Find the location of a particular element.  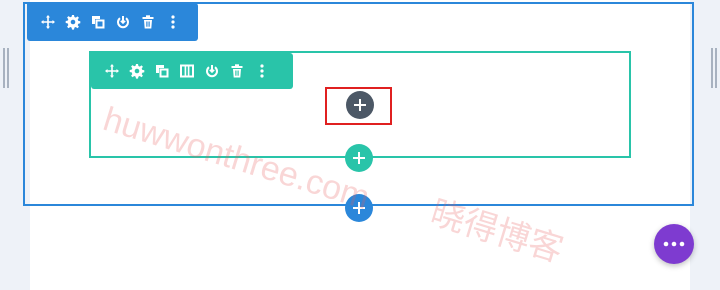

row-columns-button is located at coordinates (186, 71).